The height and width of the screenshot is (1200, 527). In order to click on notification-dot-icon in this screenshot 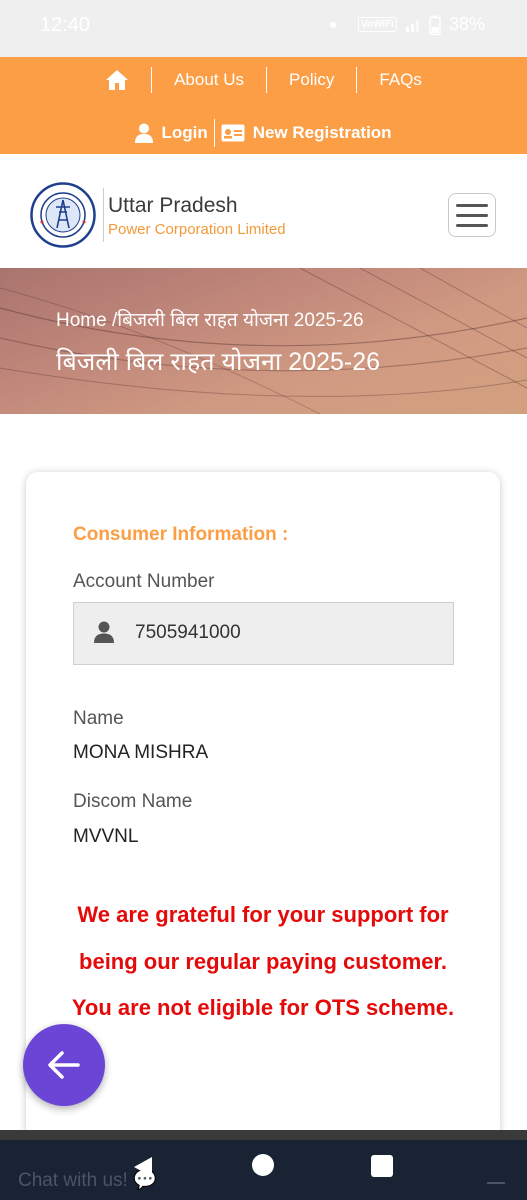, I will do `click(332, 24)`.